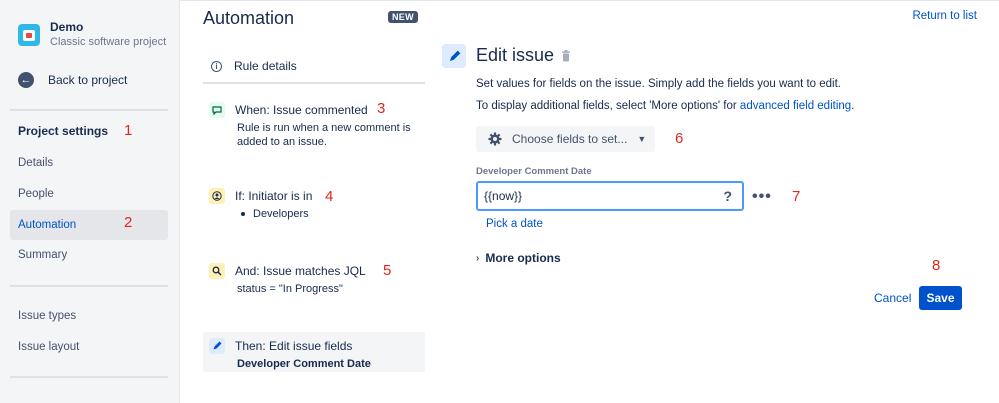  What do you see at coordinates (940, 298) in the screenshot?
I see `save-button: Save` at bounding box center [940, 298].